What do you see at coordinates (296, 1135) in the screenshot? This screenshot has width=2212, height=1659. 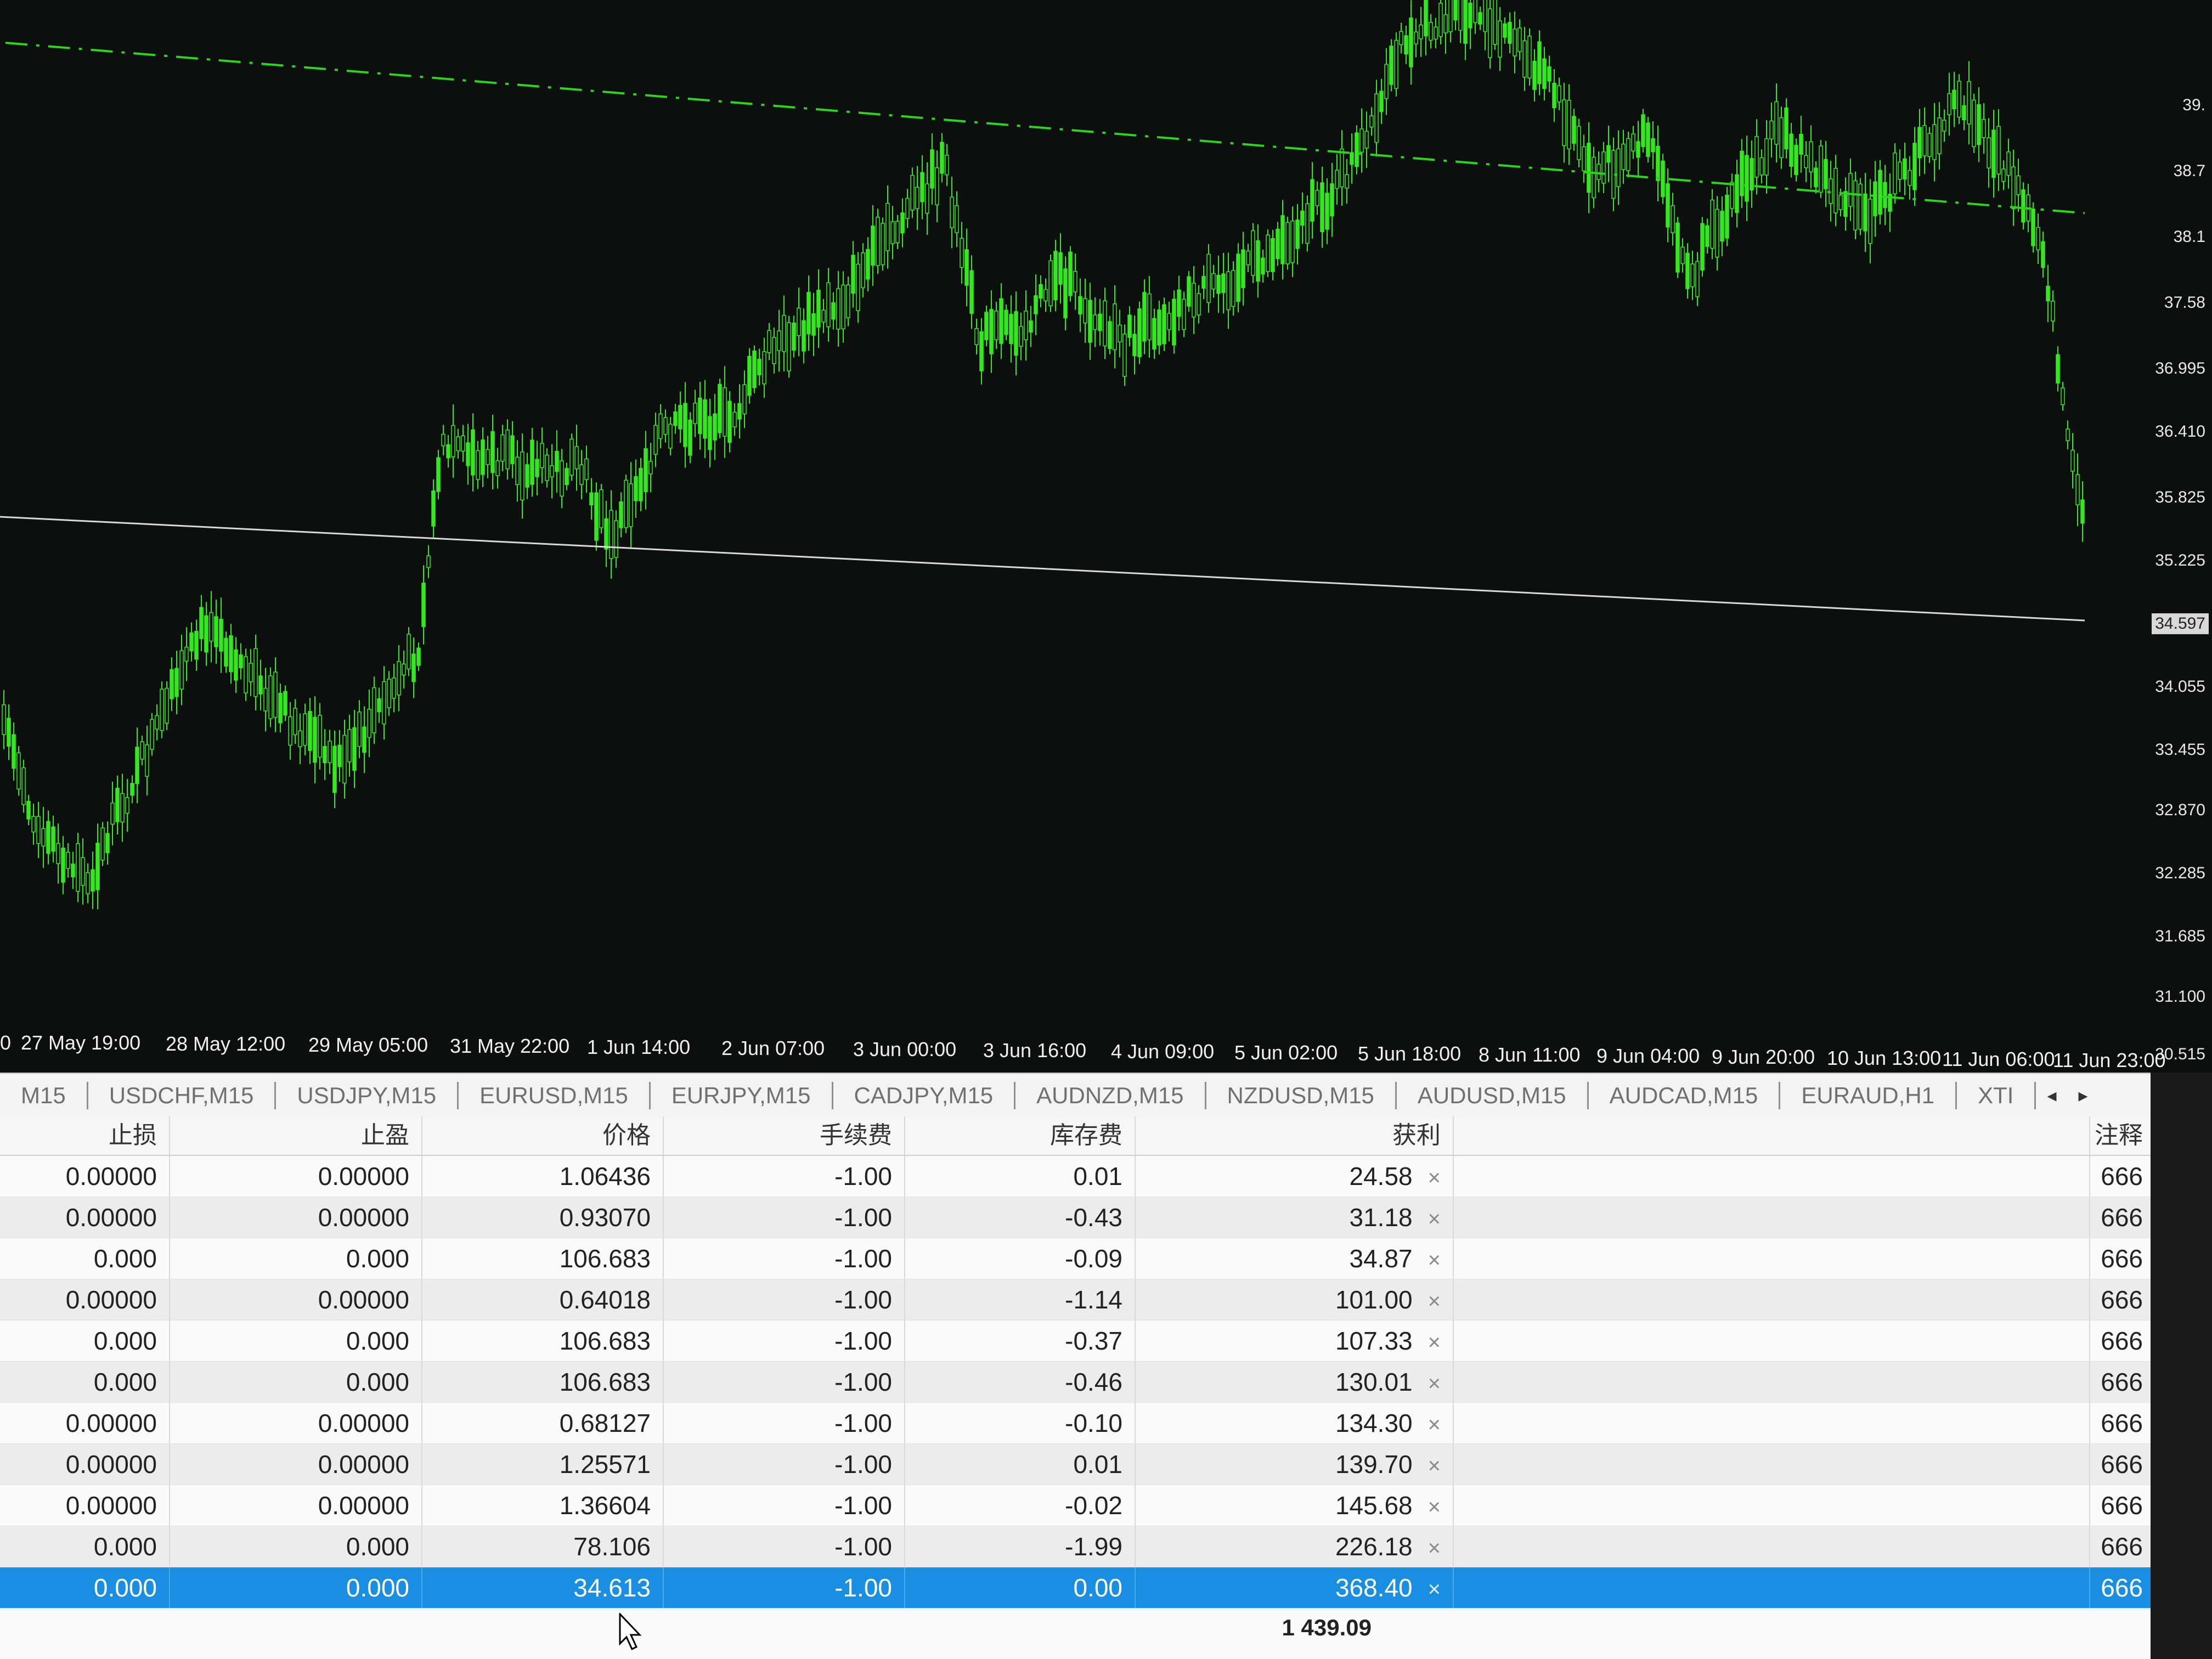 I see `column-header-take-profit: 止盈` at bounding box center [296, 1135].